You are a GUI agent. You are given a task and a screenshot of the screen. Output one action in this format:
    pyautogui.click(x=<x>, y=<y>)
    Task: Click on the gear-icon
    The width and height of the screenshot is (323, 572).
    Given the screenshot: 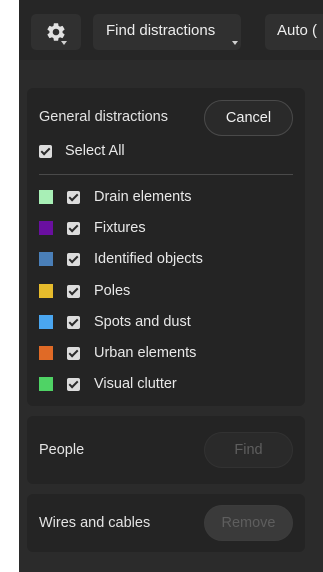 What is the action you would take?
    pyautogui.click(x=56, y=32)
    